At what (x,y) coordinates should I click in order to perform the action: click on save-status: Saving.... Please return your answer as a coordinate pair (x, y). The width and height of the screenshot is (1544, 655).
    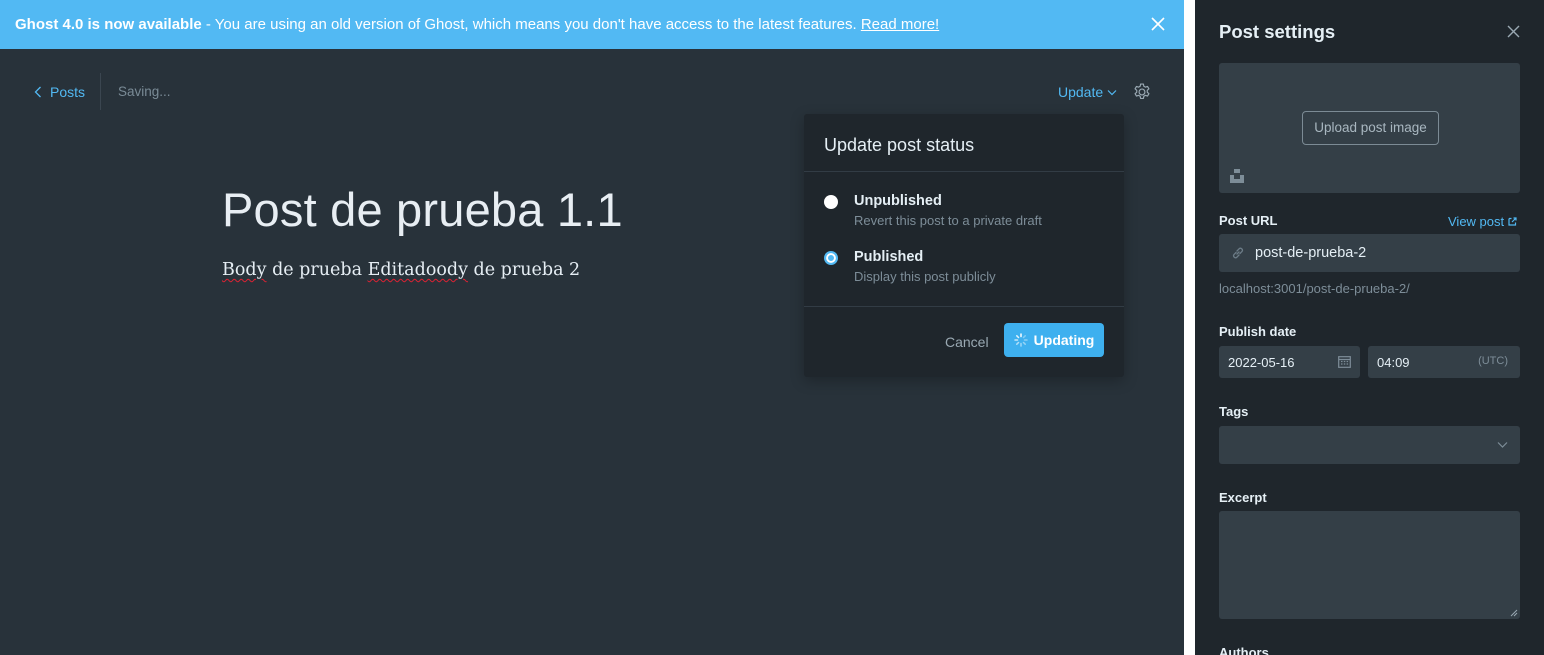
    Looking at the image, I should click on (144, 91).